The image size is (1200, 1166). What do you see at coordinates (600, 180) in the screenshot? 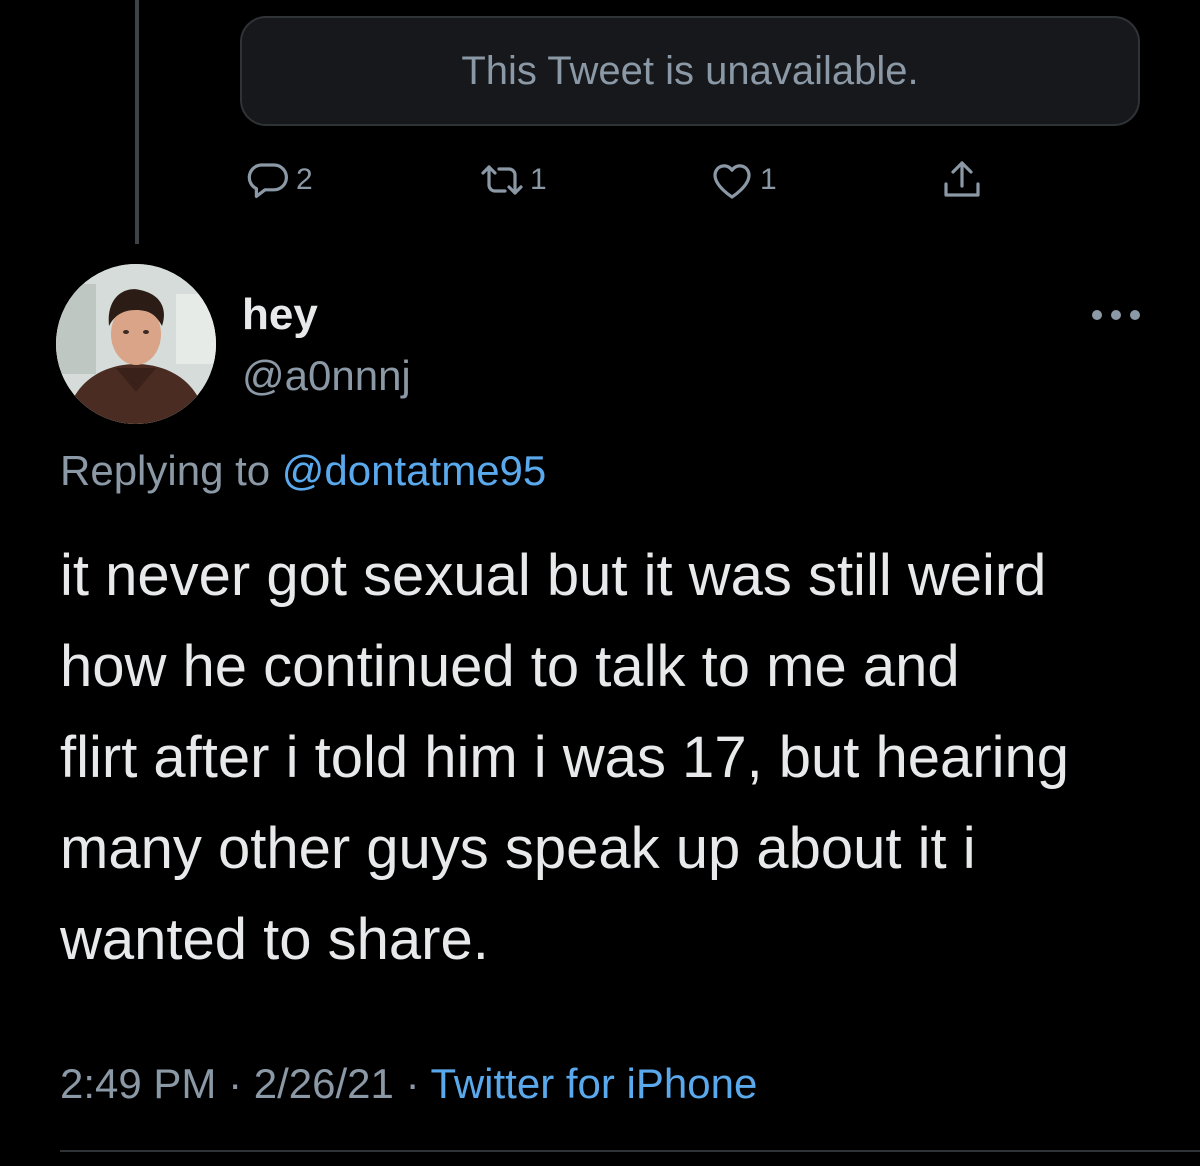
I see `tweet-action-bar: 2 1 1` at bounding box center [600, 180].